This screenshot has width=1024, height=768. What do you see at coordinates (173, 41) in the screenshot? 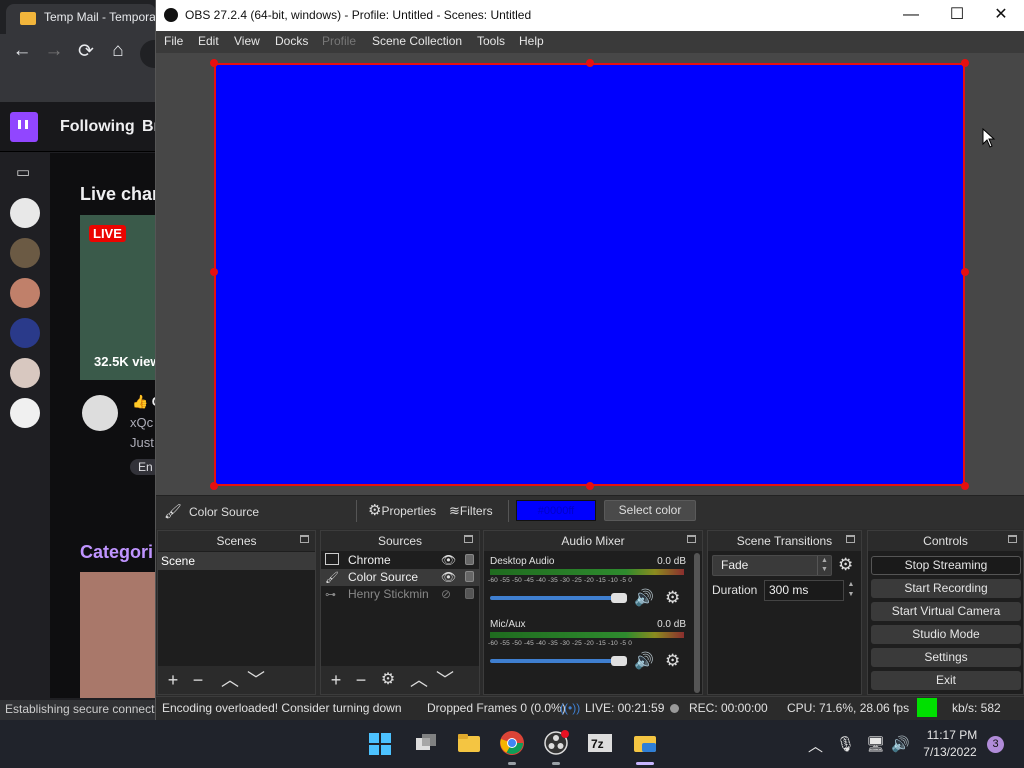
I see `menu-file: File` at bounding box center [173, 41].